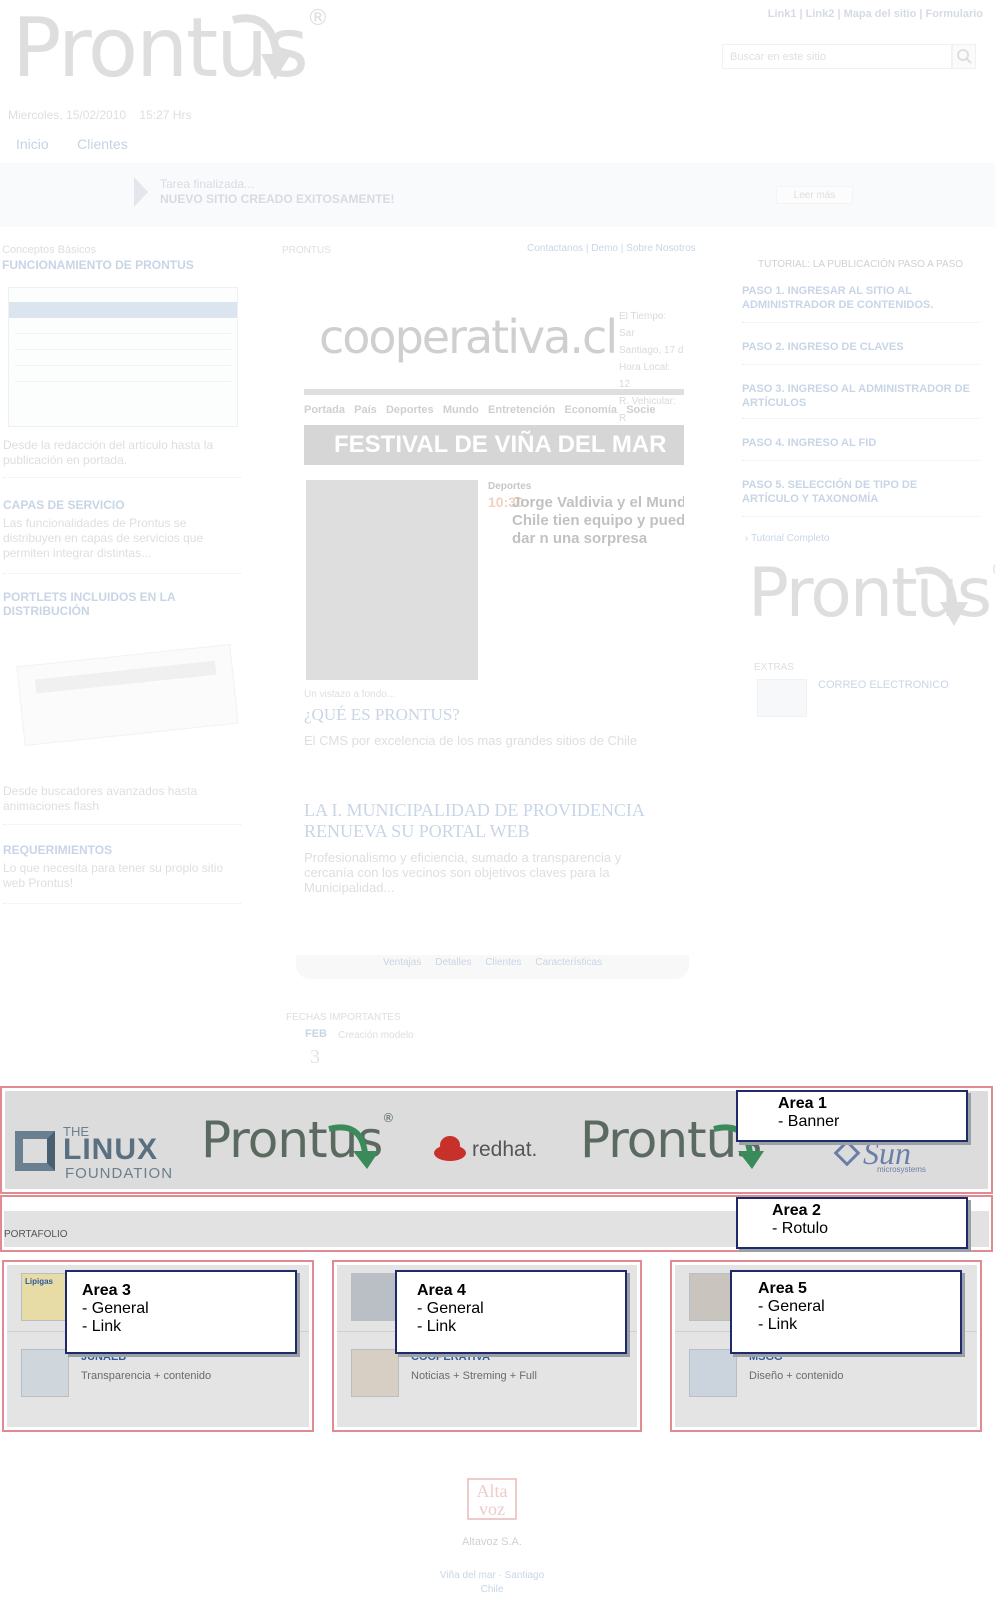 The width and height of the screenshot is (995, 1601). Describe the element at coordinates (782, 698) in the screenshot. I see `email-thumbnail` at that location.